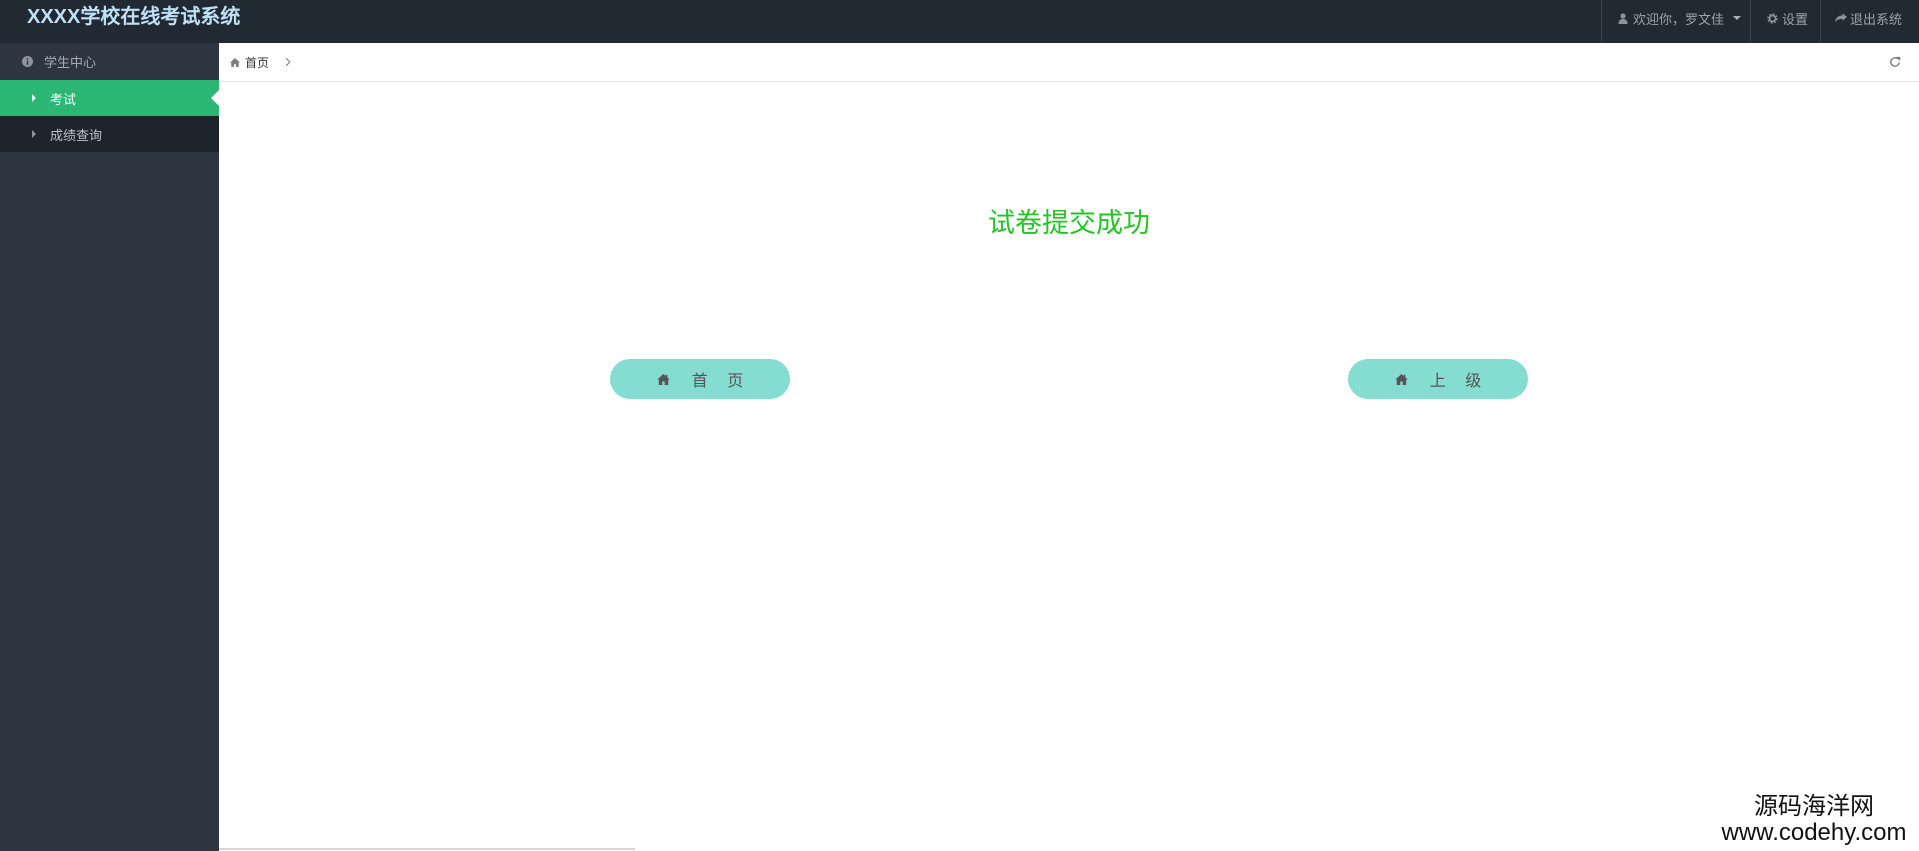  I want to click on home-button-label: 首 页, so click(717, 381).